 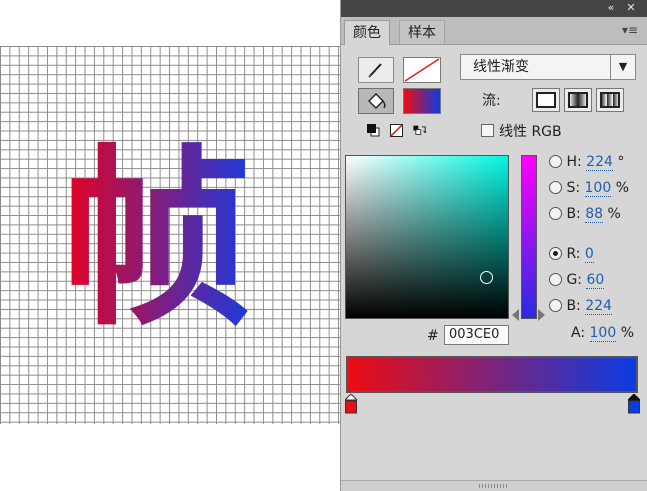 I want to click on green-radio, so click(x=555, y=279).